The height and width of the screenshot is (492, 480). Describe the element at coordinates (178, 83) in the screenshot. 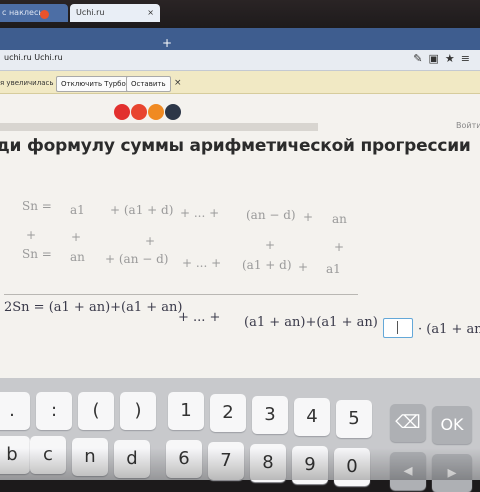

I see `notification-close-icon: ×` at that location.